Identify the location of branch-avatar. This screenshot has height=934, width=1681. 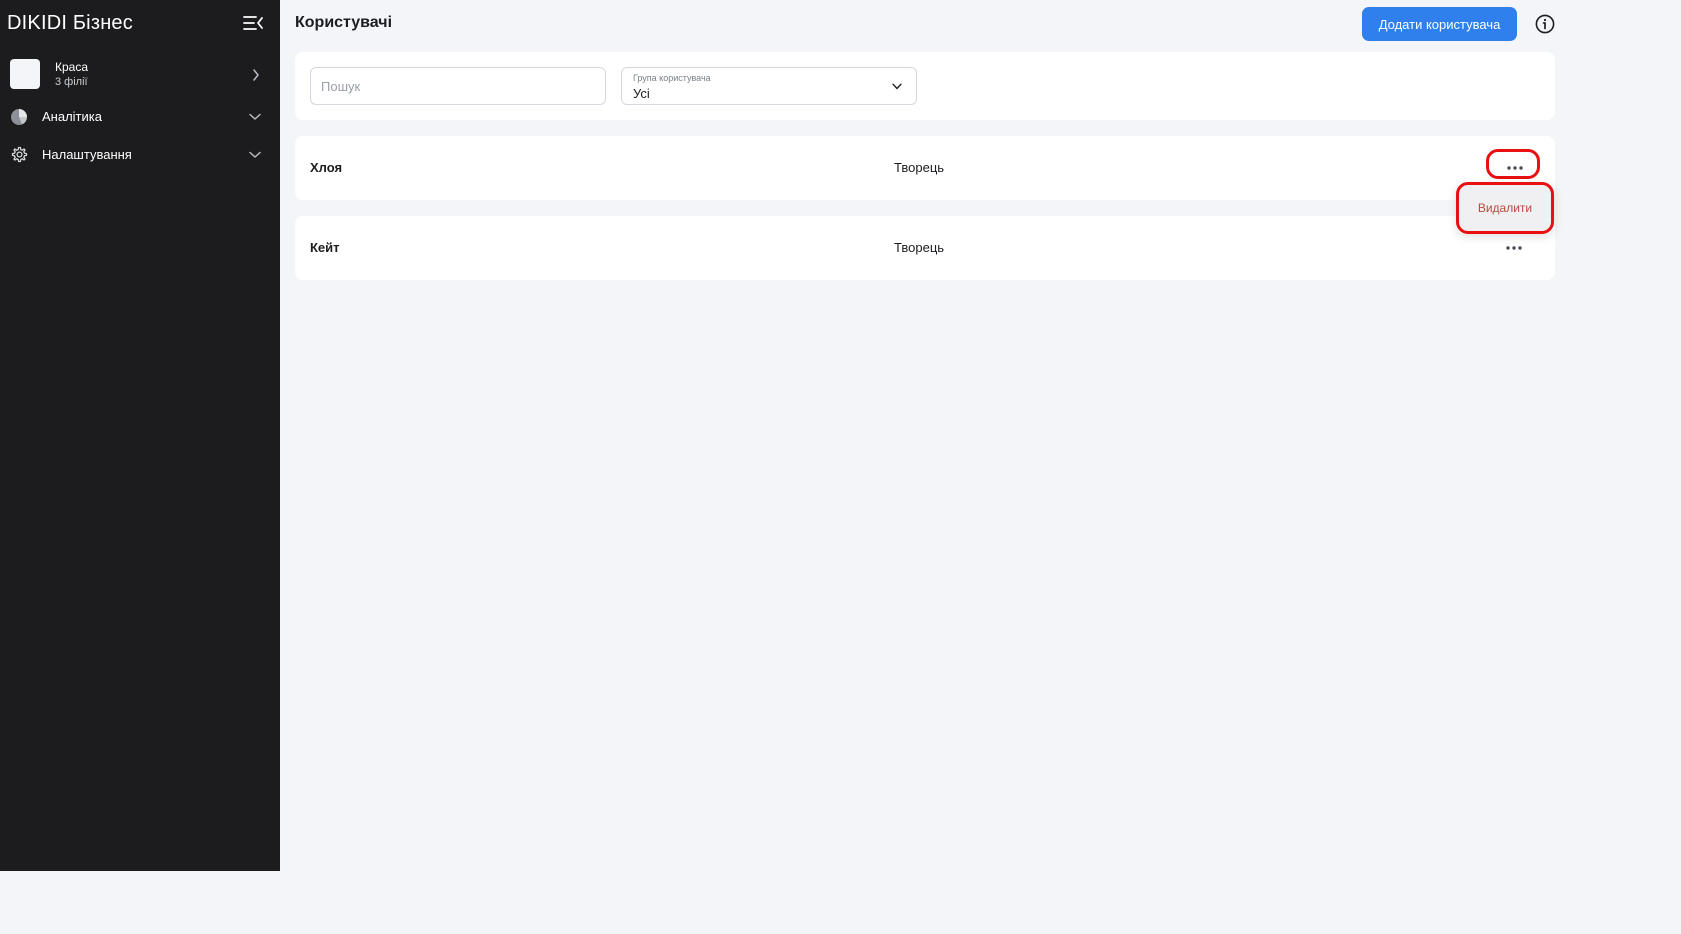
(25, 74).